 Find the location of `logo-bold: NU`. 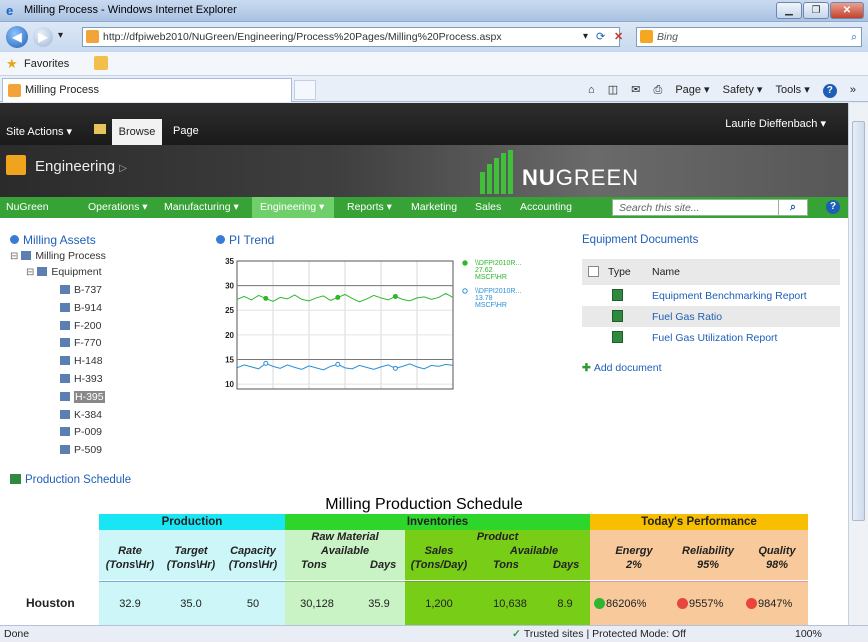

logo-bold: NU is located at coordinates (539, 177).